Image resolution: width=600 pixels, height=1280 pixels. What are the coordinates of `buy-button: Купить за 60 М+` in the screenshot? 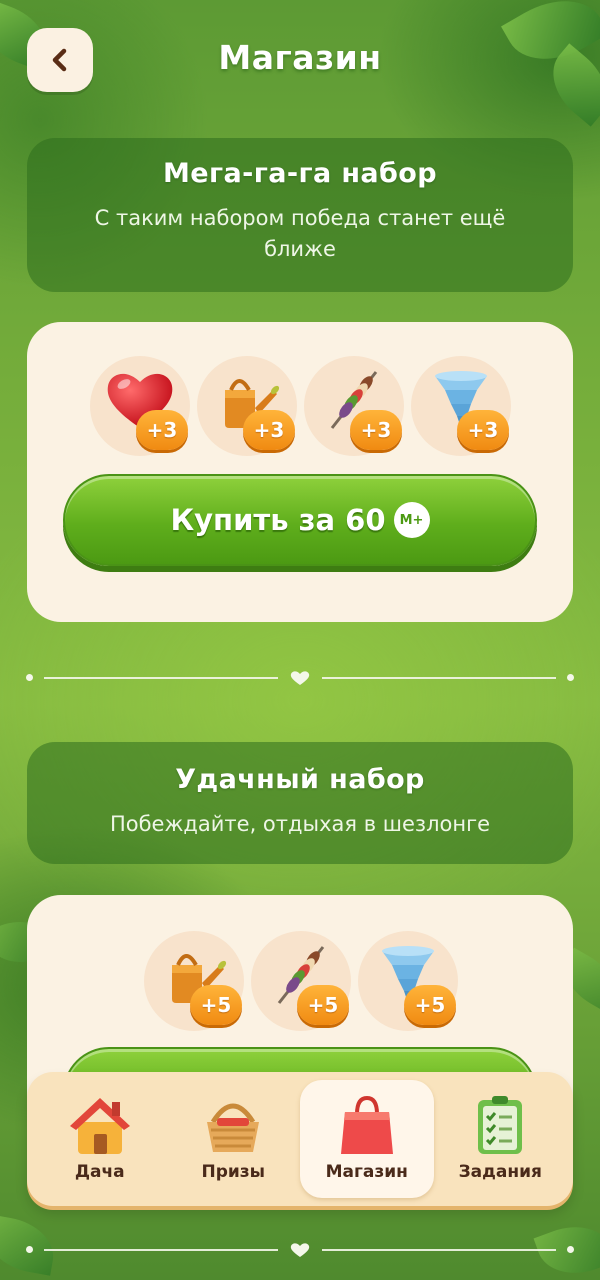 It's located at (300, 520).